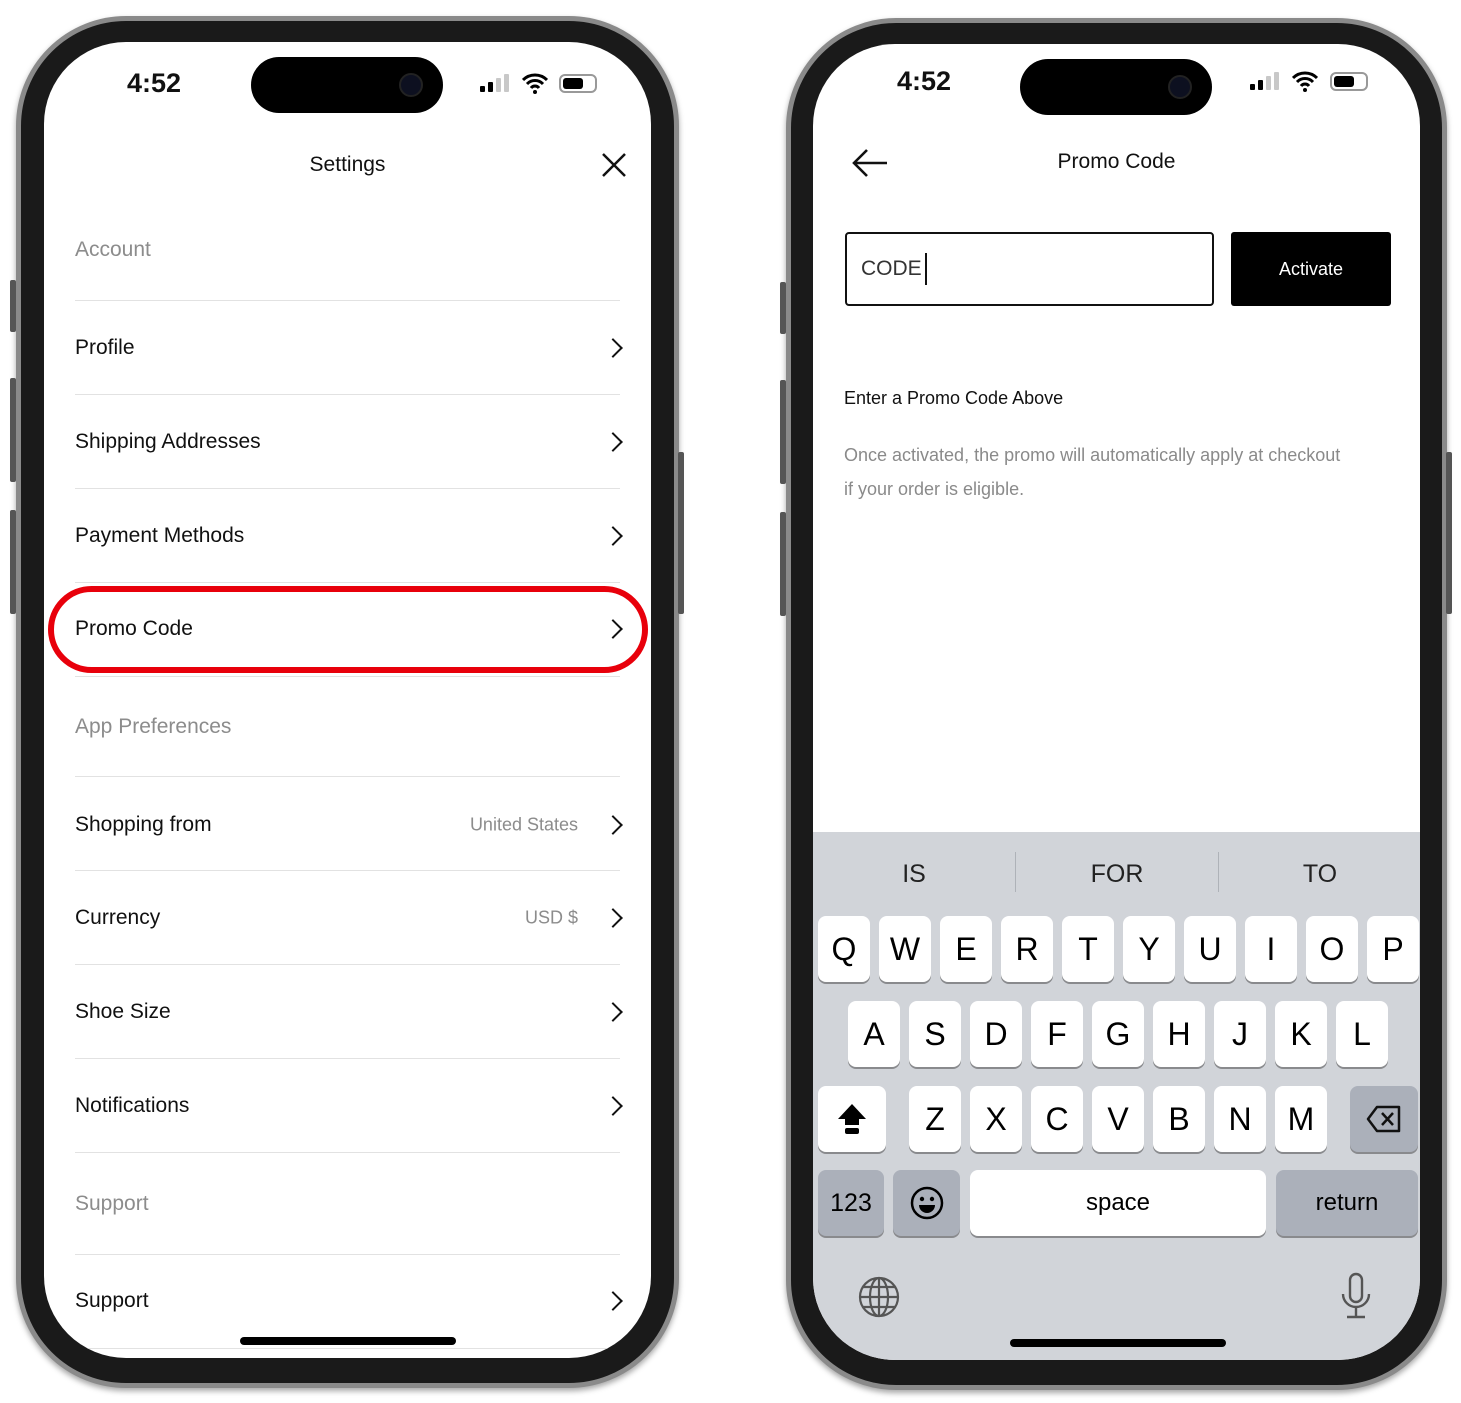 The height and width of the screenshot is (1403, 1461). Describe the element at coordinates (1362, 1034) in the screenshot. I see `key-l: L` at that location.